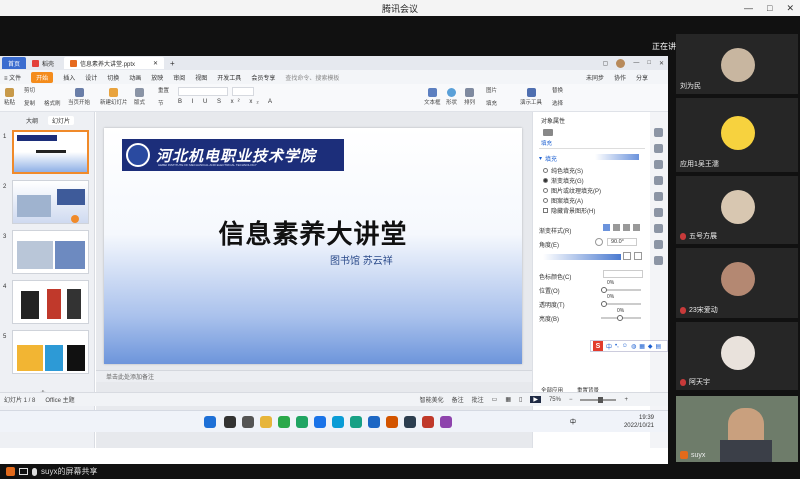  Describe the element at coordinates (737, 283) in the screenshot. I see `participant-tile: 23宋爱动` at that location.